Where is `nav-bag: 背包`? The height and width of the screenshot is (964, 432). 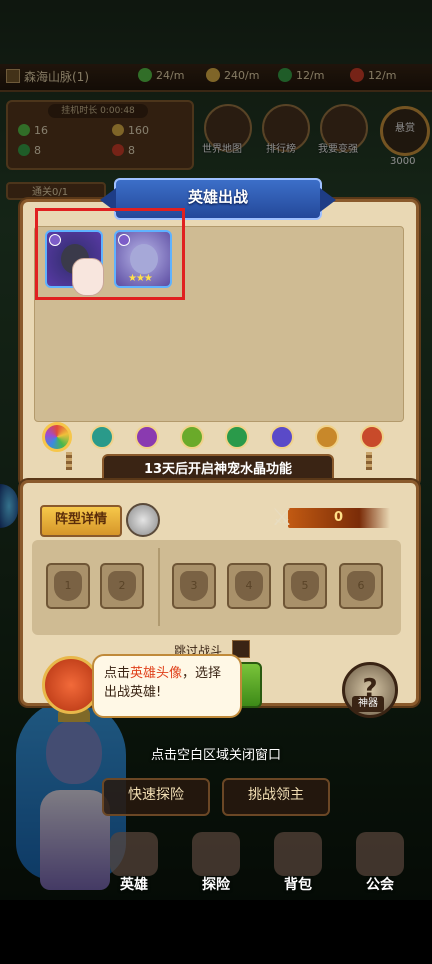 nav-bag: 背包 is located at coordinates (298, 866).